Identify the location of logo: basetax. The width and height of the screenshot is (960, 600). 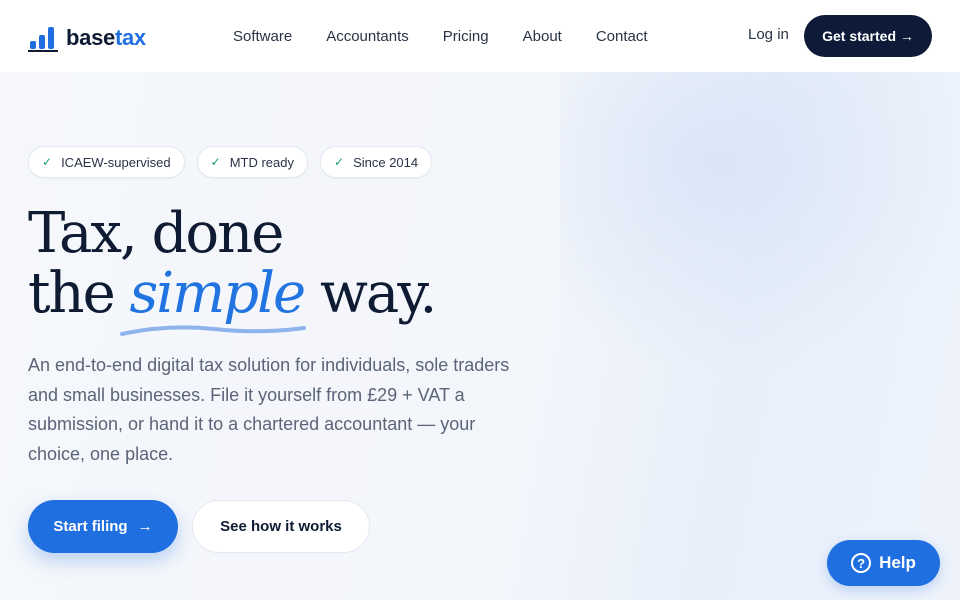
(87, 36).